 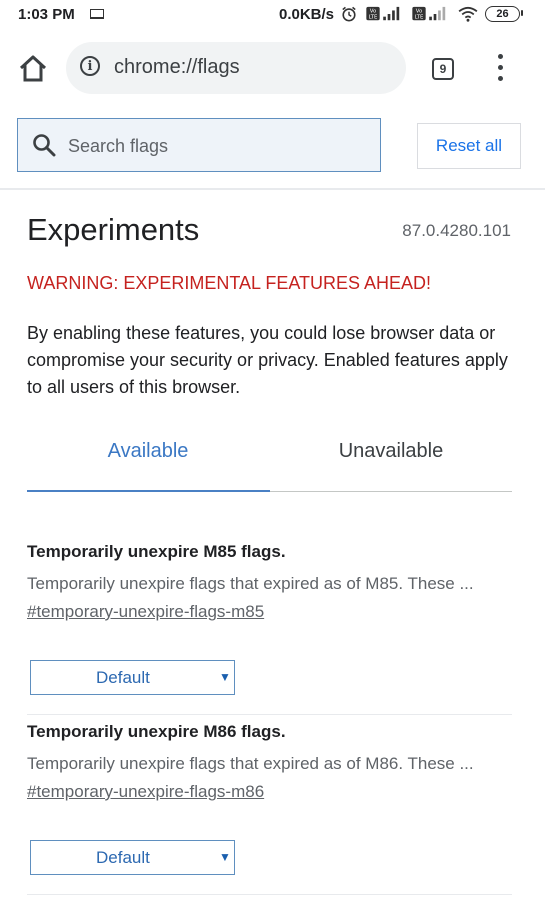 What do you see at coordinates (469, 146) in the screenshot?
I see `reset-all-button: Reset all` at bounding box center [469, 146].